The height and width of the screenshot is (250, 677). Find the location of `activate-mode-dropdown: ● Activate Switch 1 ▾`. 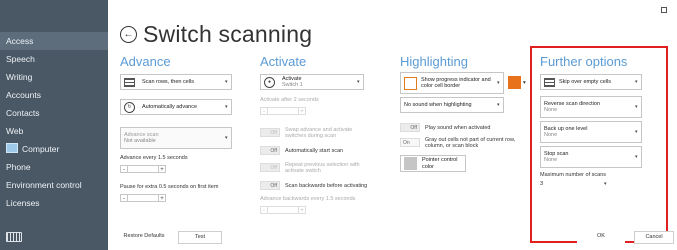

activate-mode-dropdown: ● Activate Switch 1 ▾ is located at coordinates (312, 82).